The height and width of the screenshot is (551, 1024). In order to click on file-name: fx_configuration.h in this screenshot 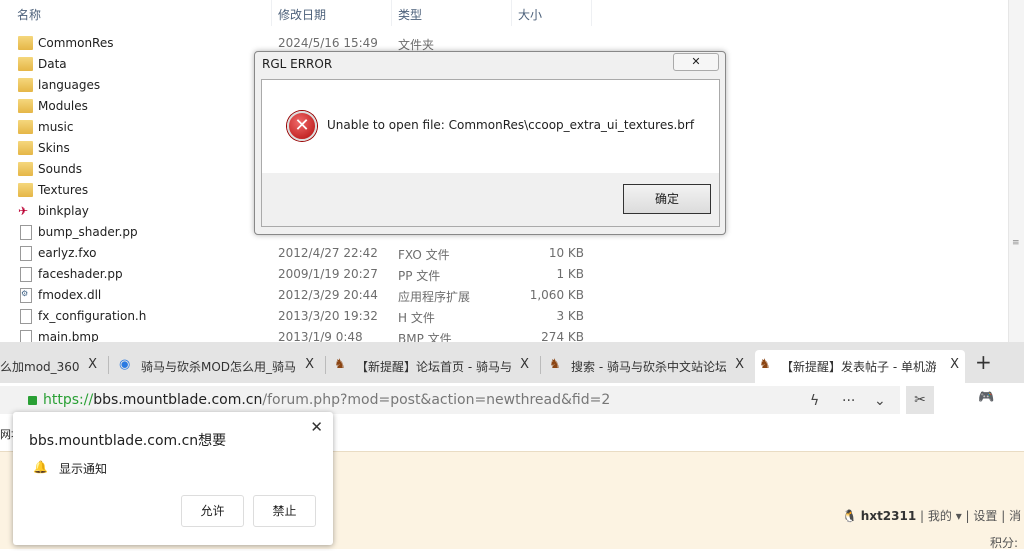, I will do `click(92, 316)`.